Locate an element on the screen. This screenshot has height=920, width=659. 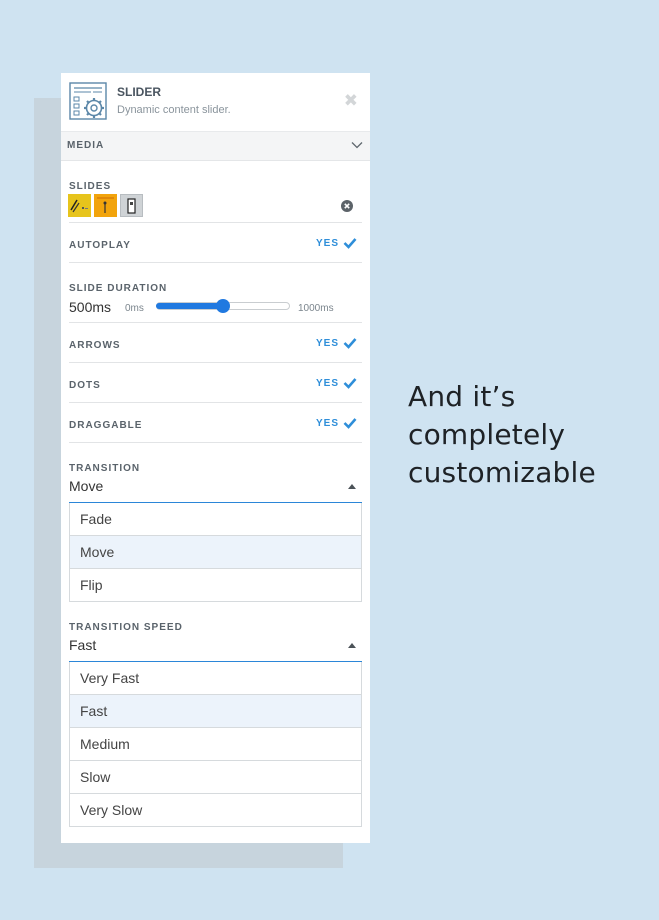
slide-duration-slider is located at coordinates (223, 306).